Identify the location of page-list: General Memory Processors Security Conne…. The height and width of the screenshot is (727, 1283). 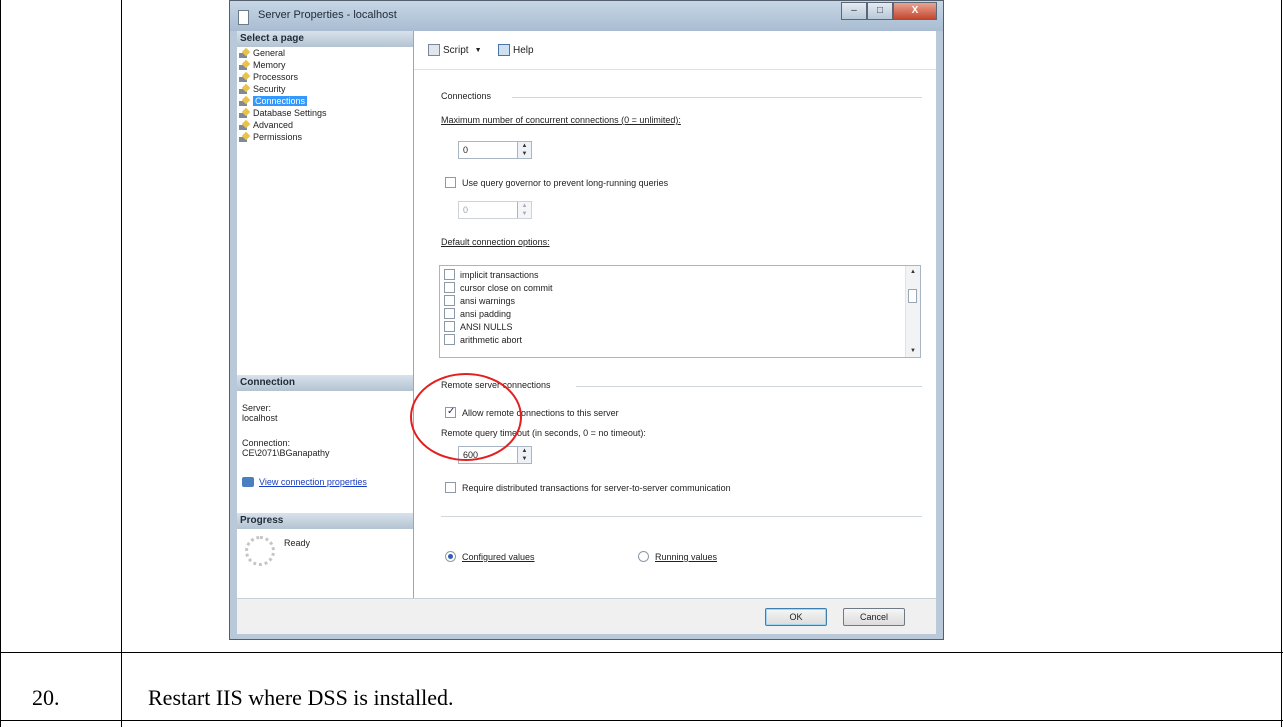
(283, 95).